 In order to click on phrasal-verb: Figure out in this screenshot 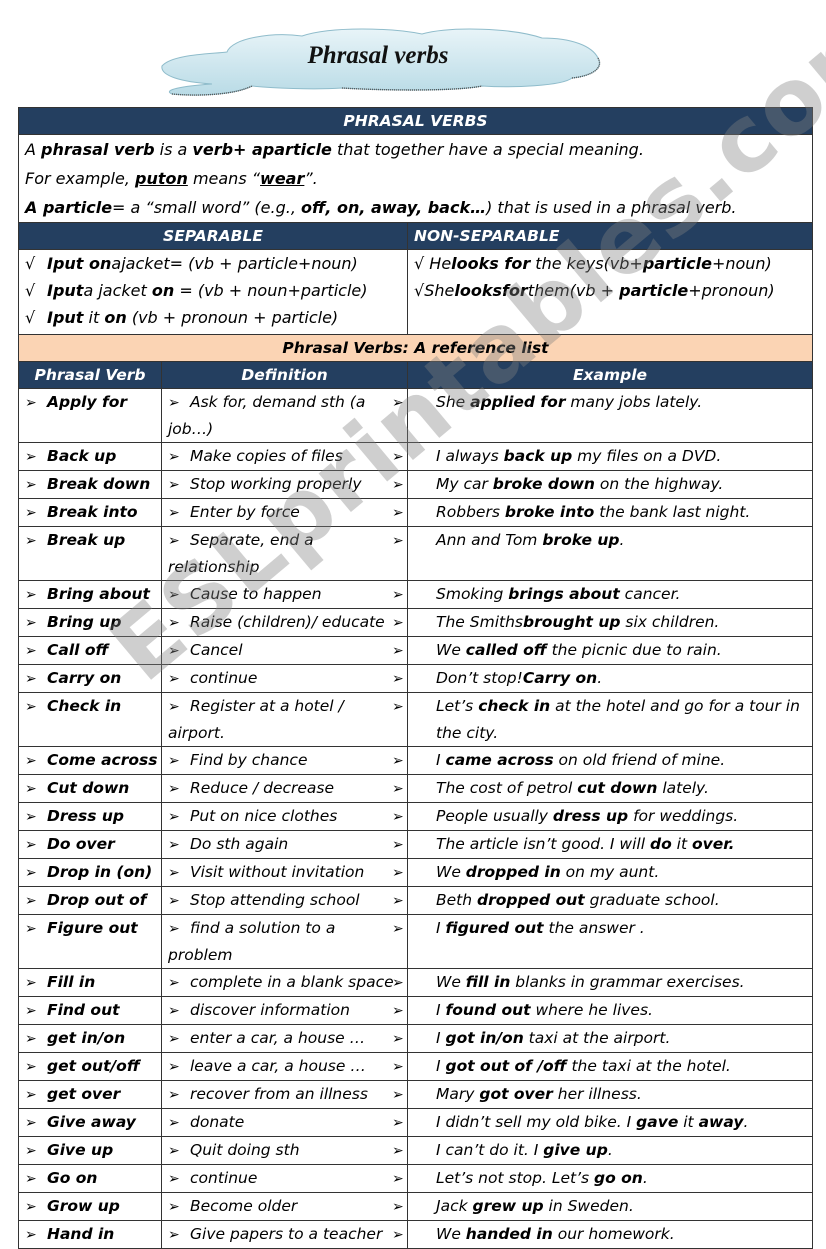, I will do `click(92, 928)`.